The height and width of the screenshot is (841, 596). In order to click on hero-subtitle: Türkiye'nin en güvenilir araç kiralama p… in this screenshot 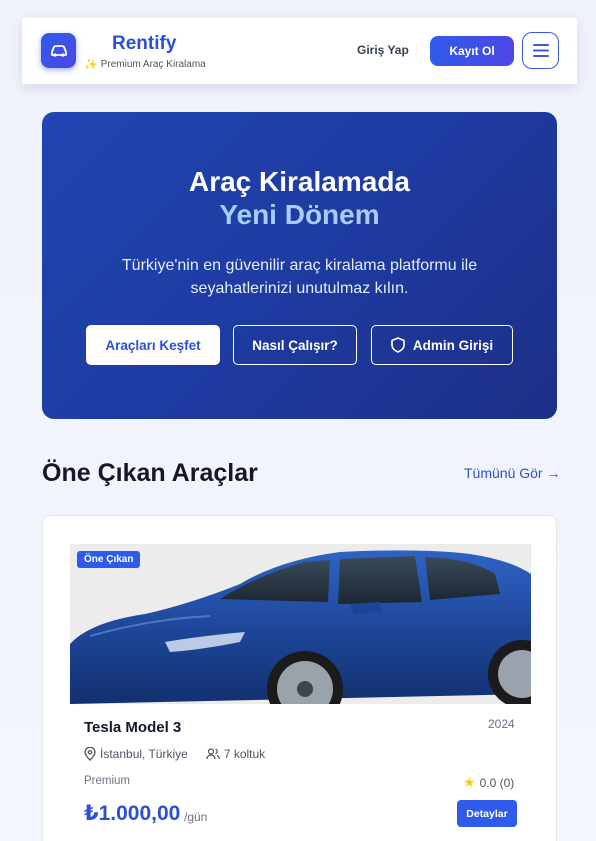, I will do `click(299, 277)`.